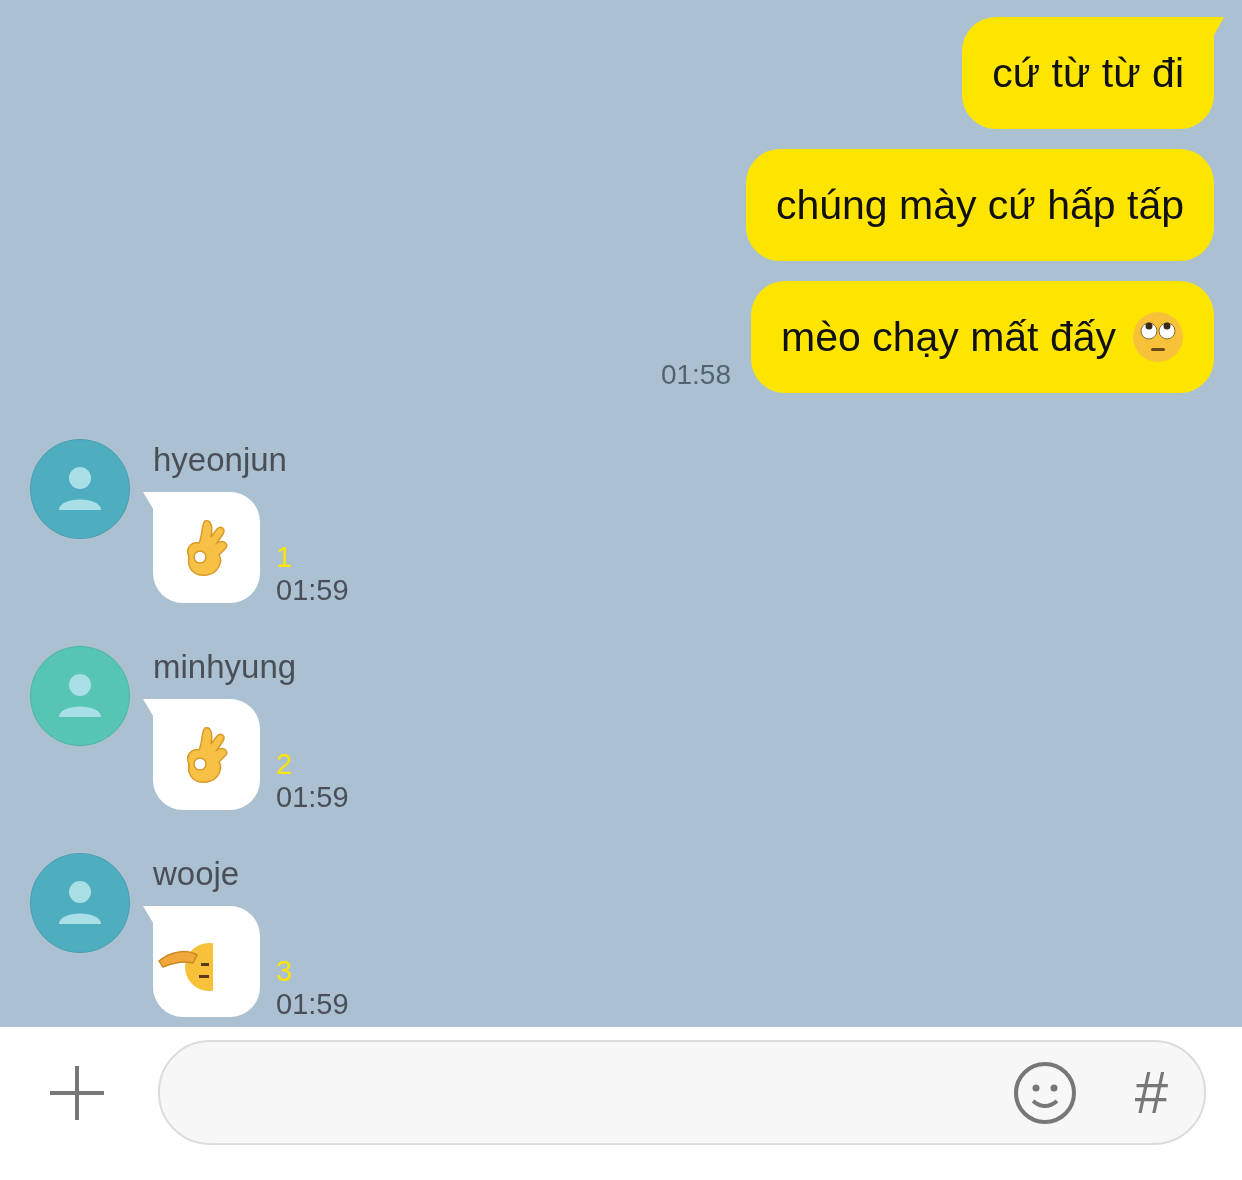  What do you see at coordinates (1088, 73) in the screenshot?
I see `message-bubble: cứ từ từ đi` at bounding box center [1088, 73].